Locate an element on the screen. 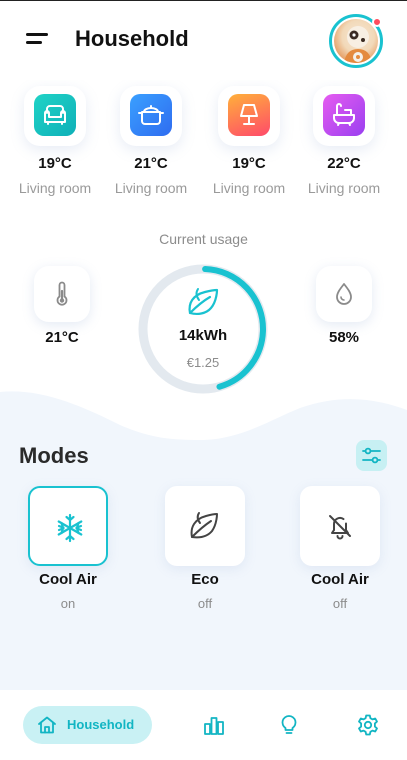  modes-title: Modes is located at coordinates (54, 455).